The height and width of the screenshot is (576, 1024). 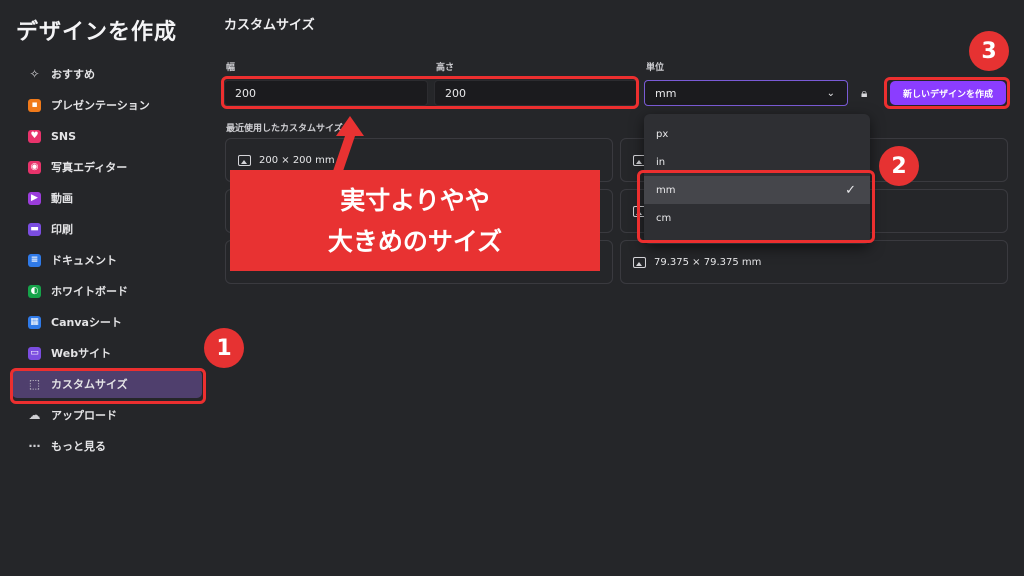 What do you see at coordinates (34, 446) in the screenshot?
I see `more-icon: ⋯` at bounding box center [34, 446].